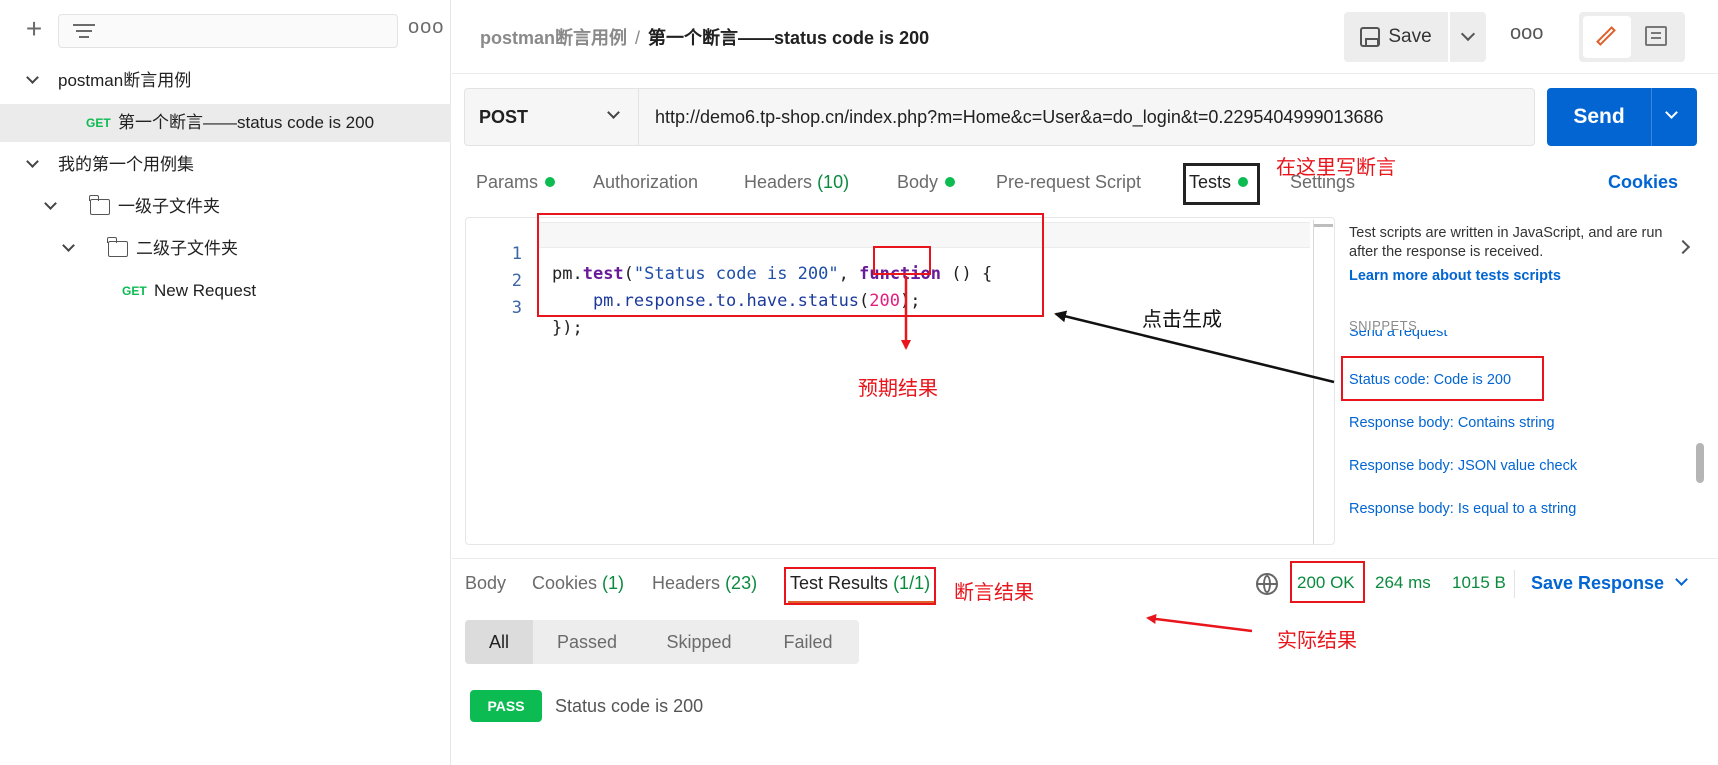 This screenshot has height=765, width=1718. Describe the element at coordinates (1700, 463) in the screenshot. I see `snippets-scrollbar` at that location.